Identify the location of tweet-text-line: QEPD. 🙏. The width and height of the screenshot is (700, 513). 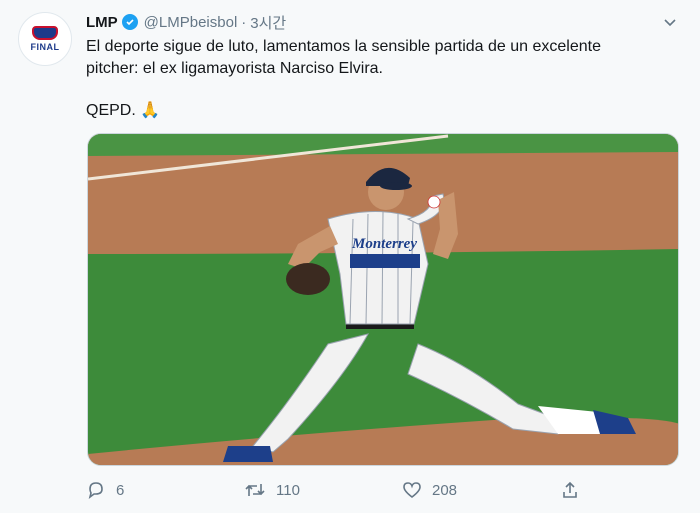
(123, 110).